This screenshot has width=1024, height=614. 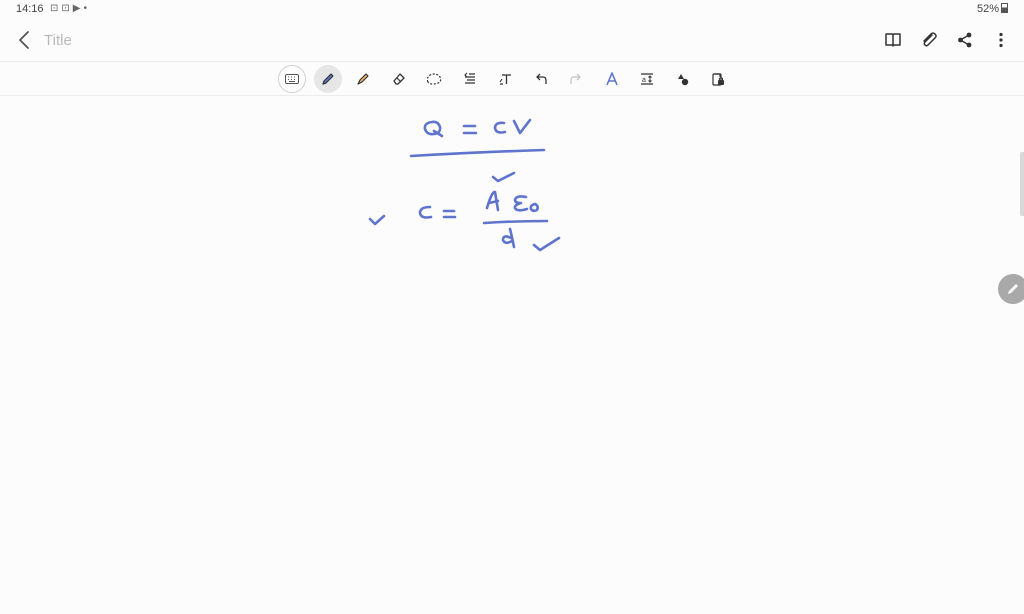 I want to click on keyboard-icon, so click(x=292, y=79).